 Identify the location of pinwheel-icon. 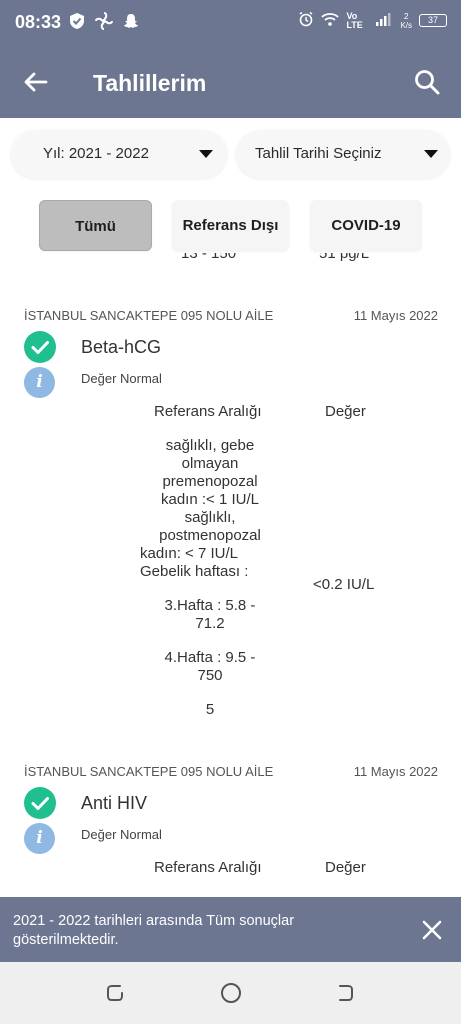
(104, 21).